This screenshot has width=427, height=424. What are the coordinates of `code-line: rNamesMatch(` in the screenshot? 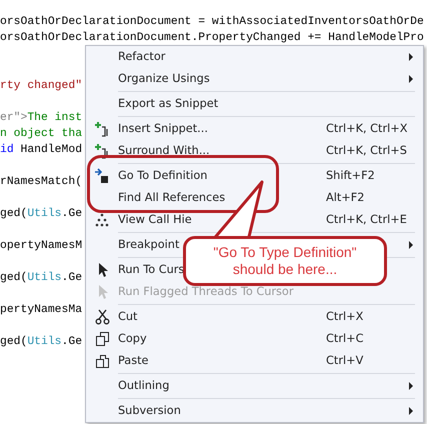 It's located at (41, 182).